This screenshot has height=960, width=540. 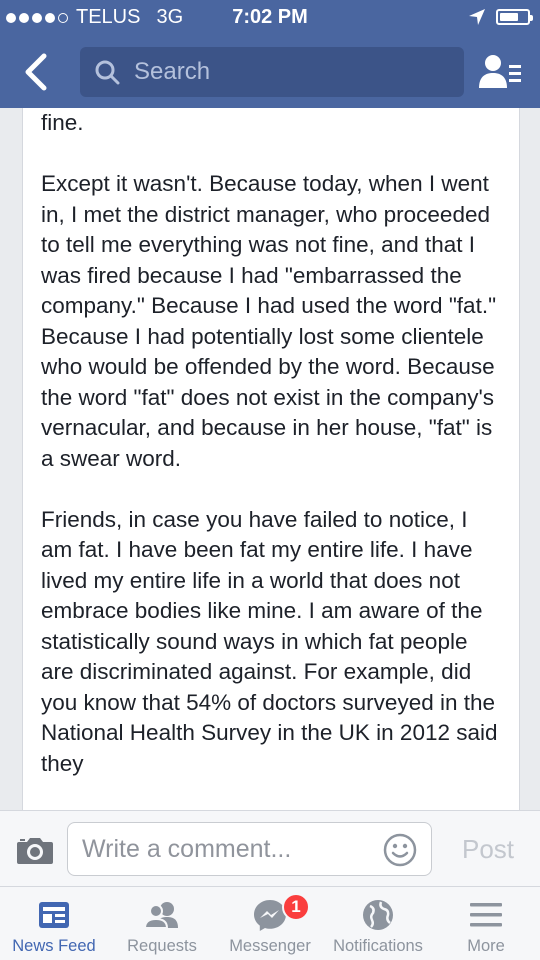 I want to click on tab-label: Messenger, so click(x=270, y=946).